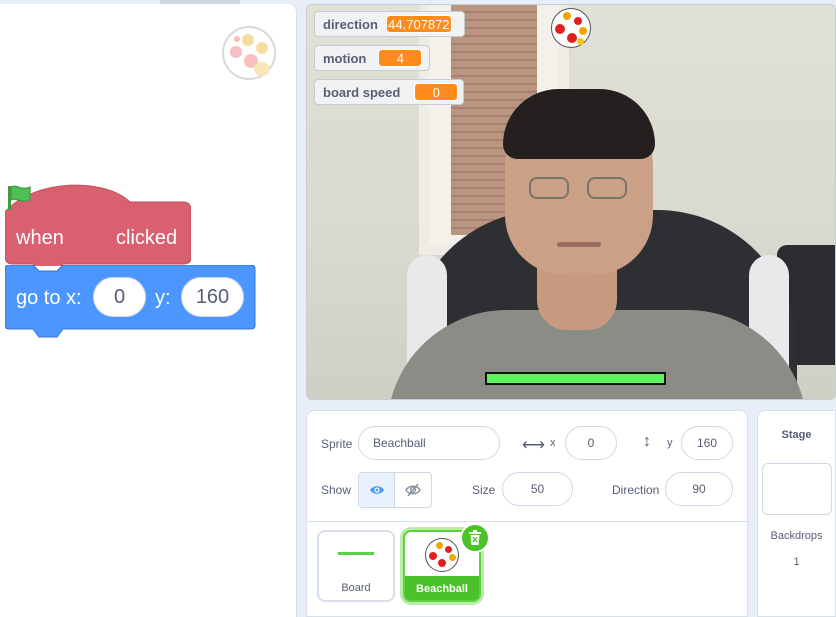  Describe the element at coordinates (699, 489) in the screenshot. I see `direction-input: 90` at that location.